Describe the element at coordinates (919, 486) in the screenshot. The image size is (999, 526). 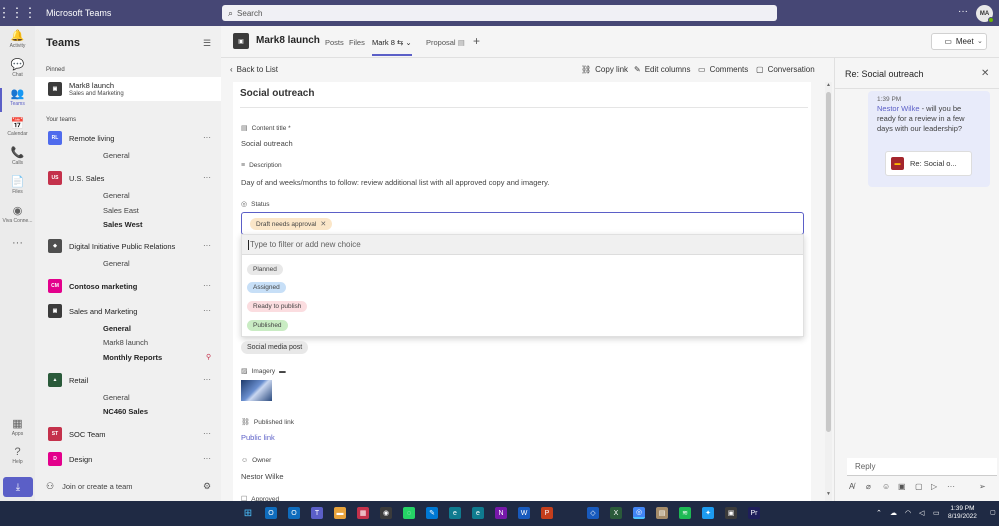
I see `sticker-icon: ▢` at that location.